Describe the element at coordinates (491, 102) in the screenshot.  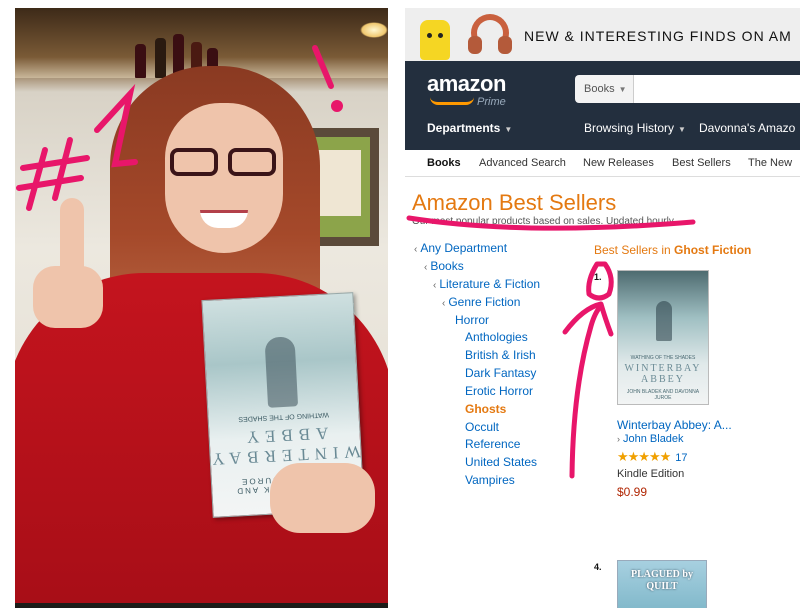
I see `prime-label: Prime` at that location.